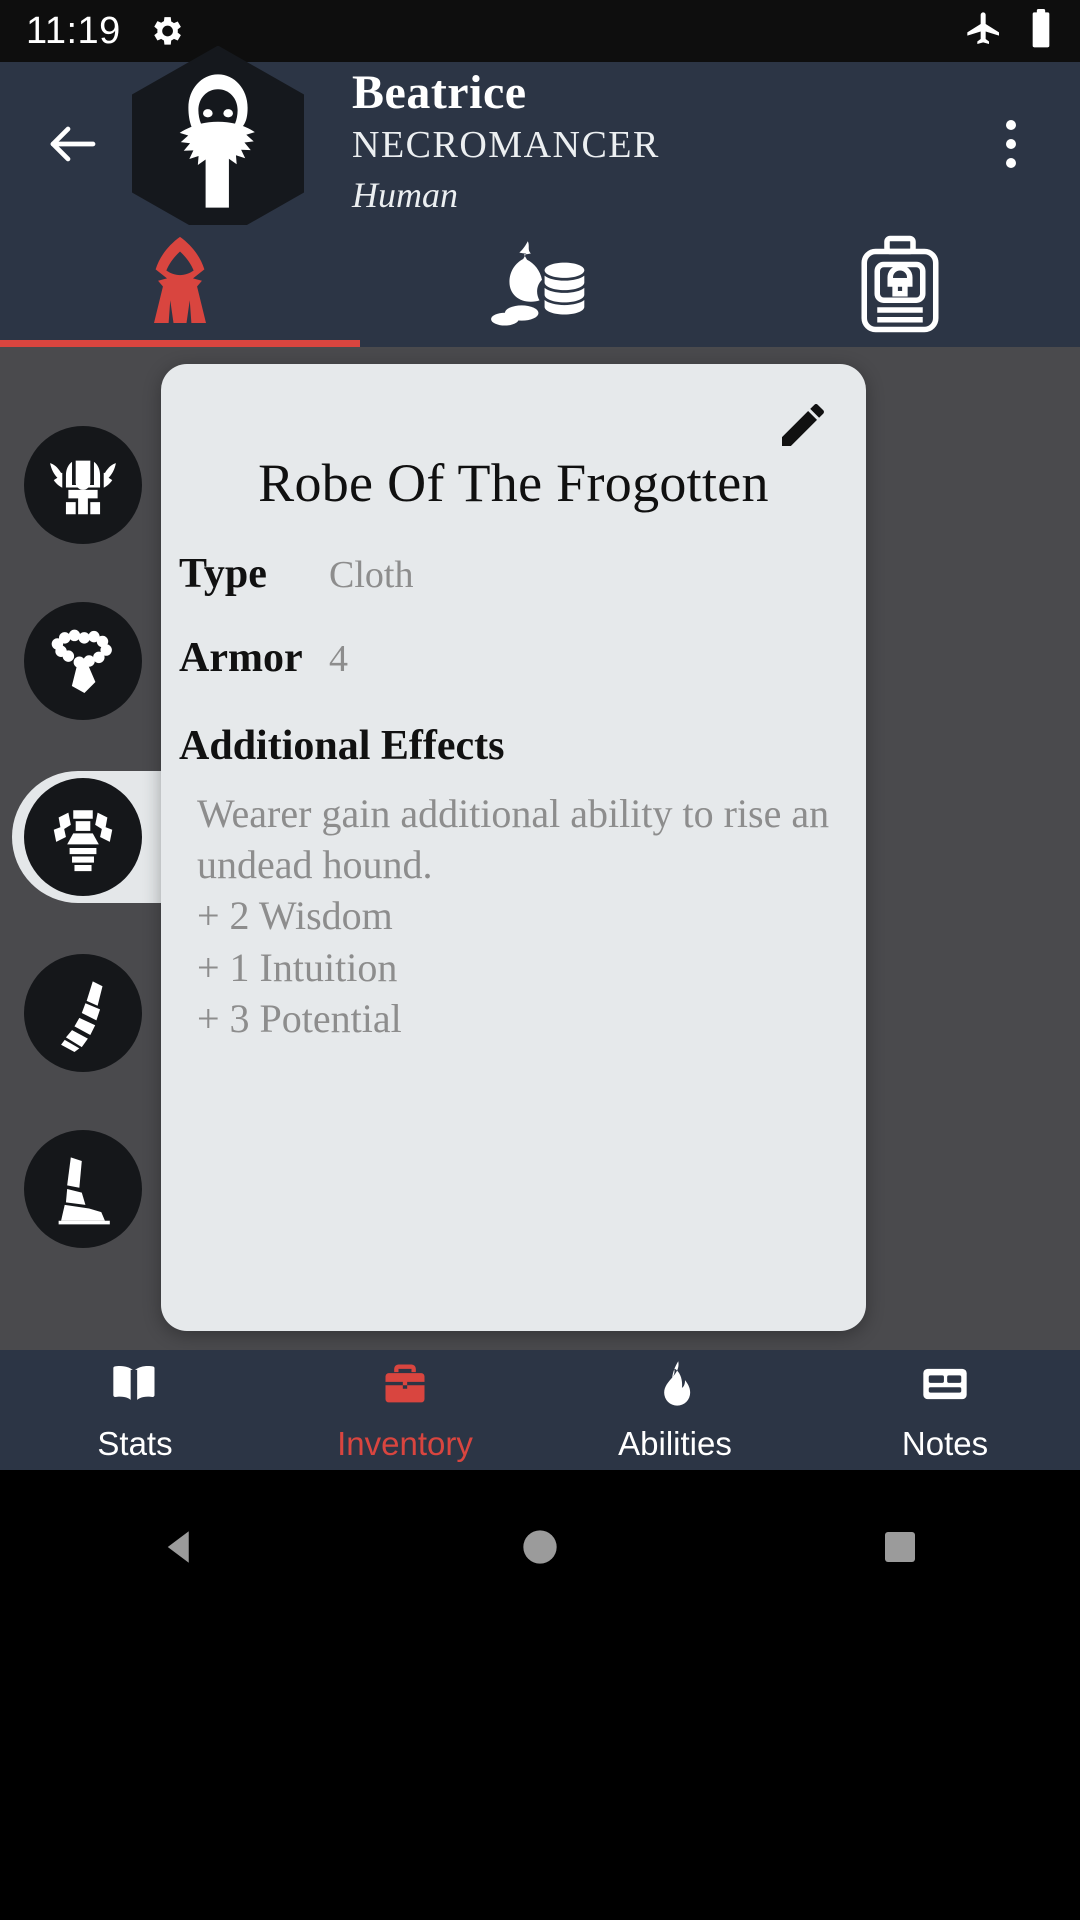 This screenshot has width=1080, height=1920. Describe the element at coordinates (984, 31) in the screenshot. I see `airplane-mode-icon` at that location.